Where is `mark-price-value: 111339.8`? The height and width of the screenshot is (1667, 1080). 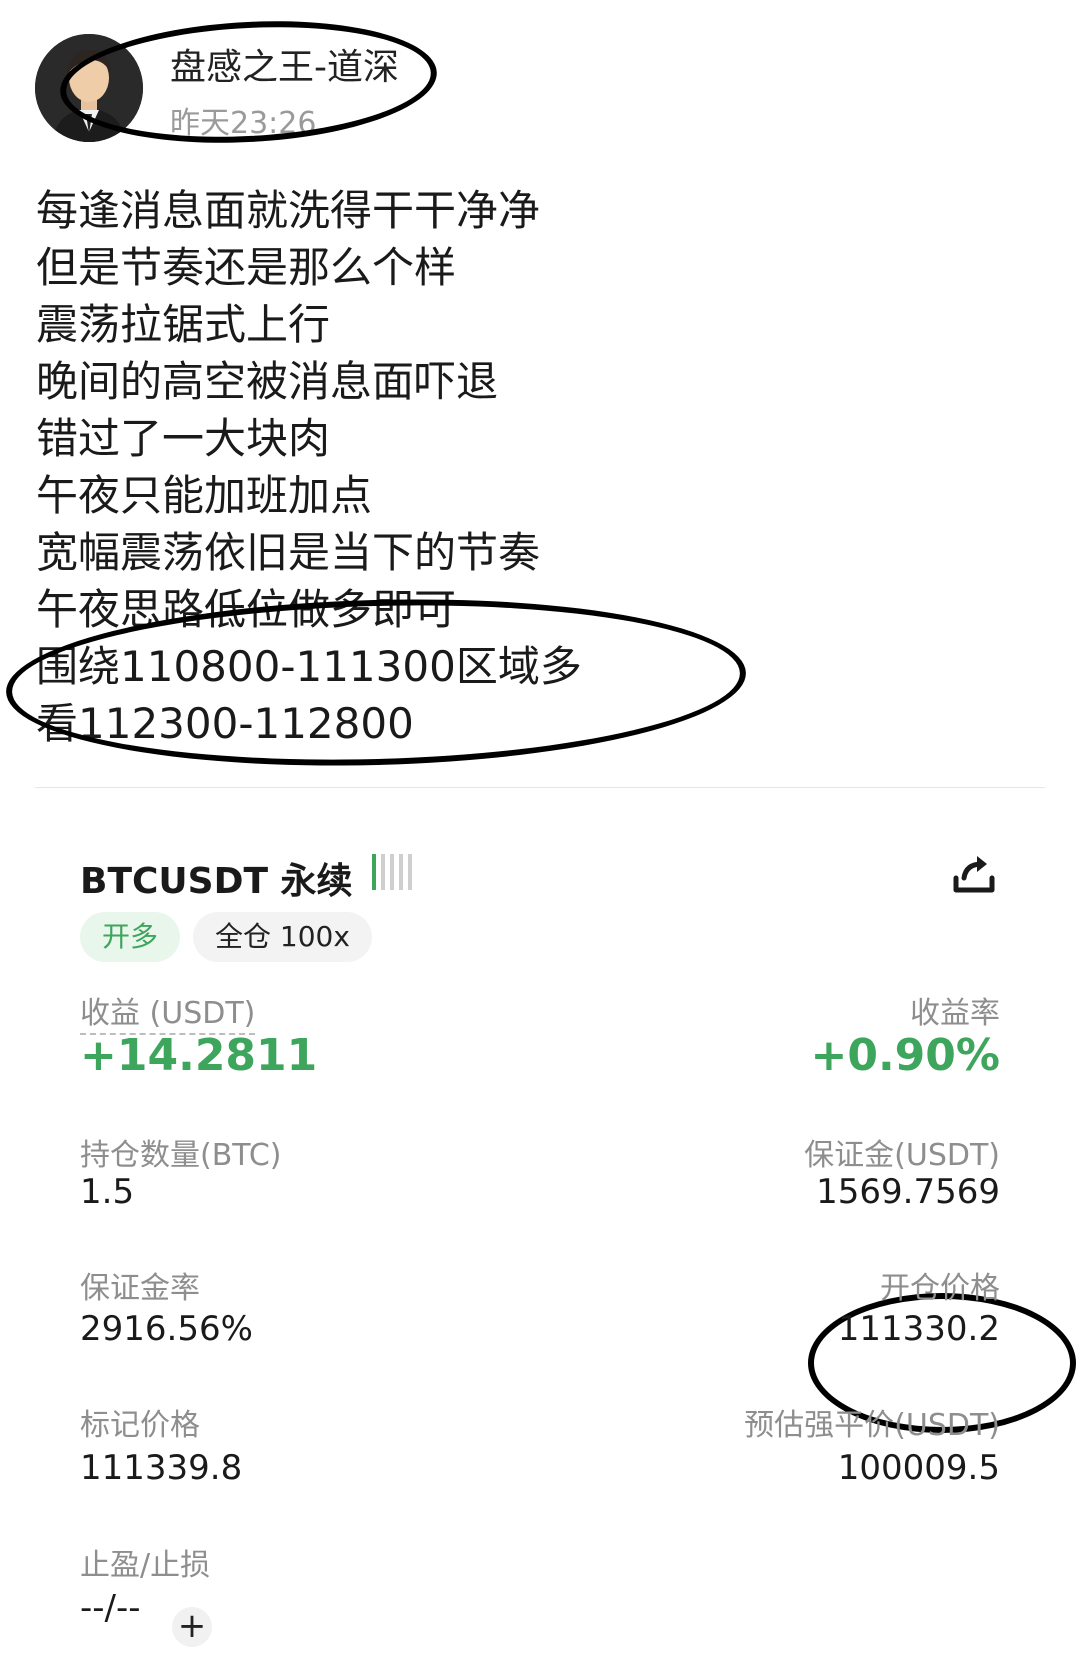
mark-price-value: 111339.8 is located at coordinates (161, 1468).